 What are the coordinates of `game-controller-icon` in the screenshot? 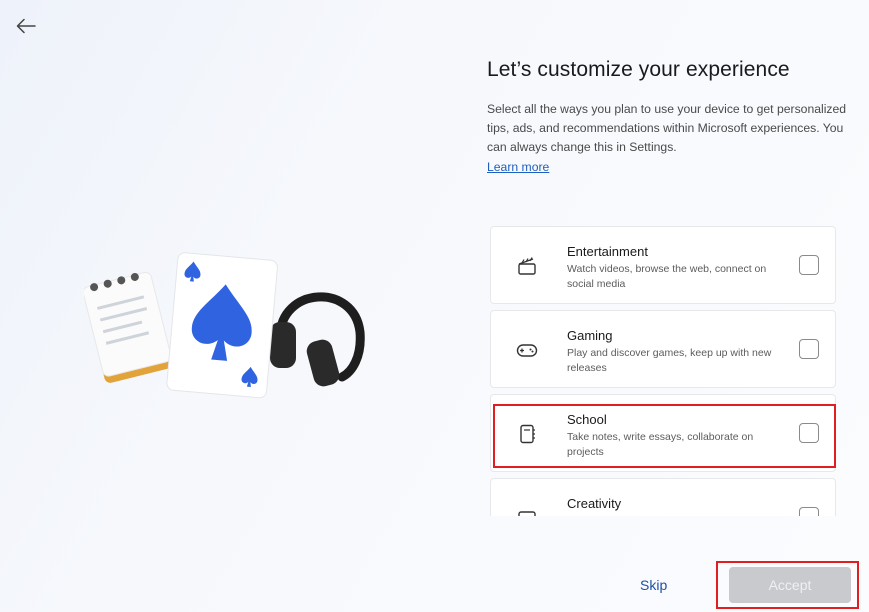 It's located at (527, 350).